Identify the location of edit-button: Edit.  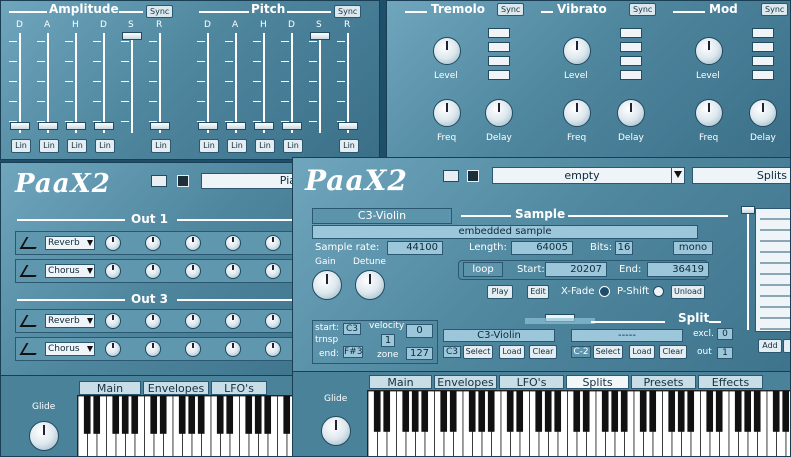
(538, 292).